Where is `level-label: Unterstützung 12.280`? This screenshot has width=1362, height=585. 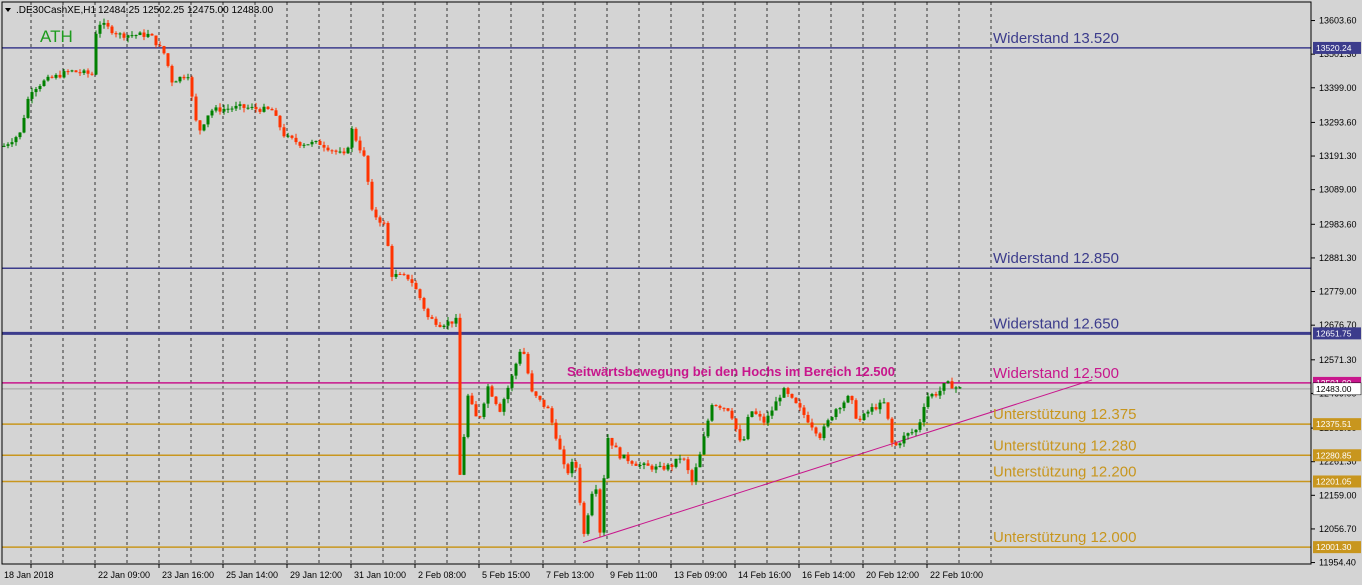 level-label: Unterstützung 12.280 is located at coordinates (1064, 445).